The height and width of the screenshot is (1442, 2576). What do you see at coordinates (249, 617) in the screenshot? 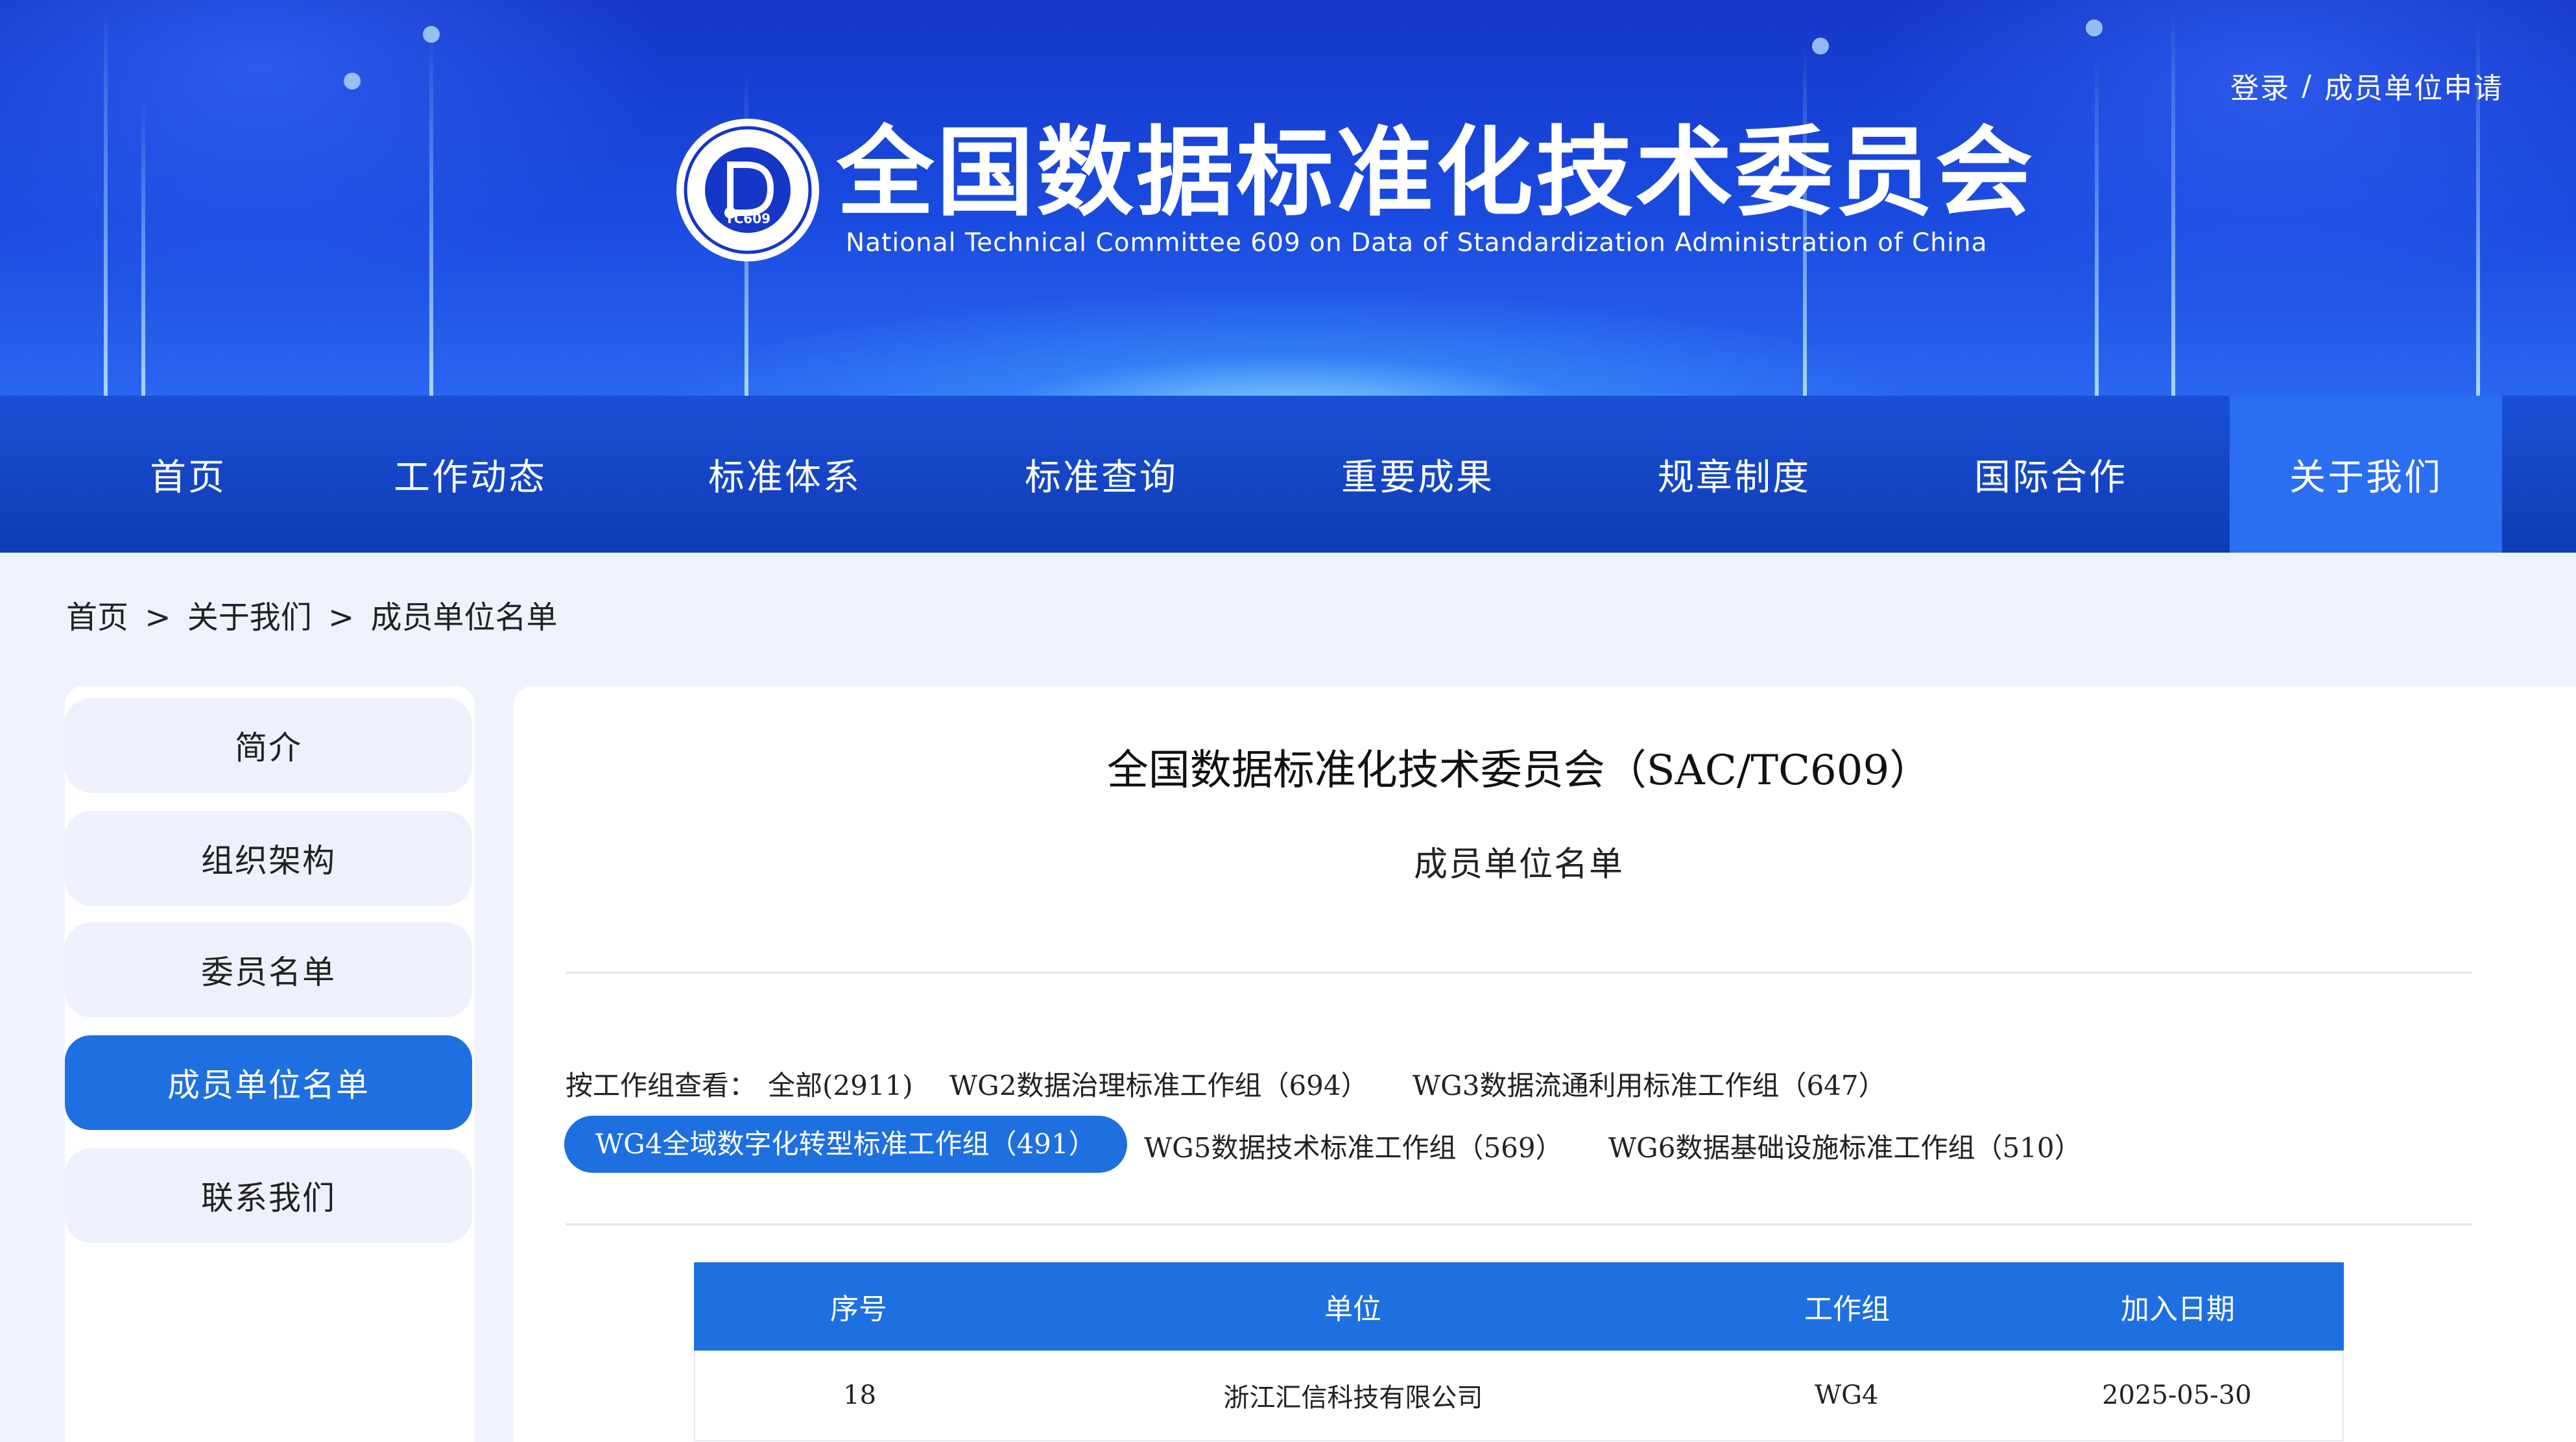
I see `breadcrumb-about-us: 关于我们` at bounding box center [249, 617].